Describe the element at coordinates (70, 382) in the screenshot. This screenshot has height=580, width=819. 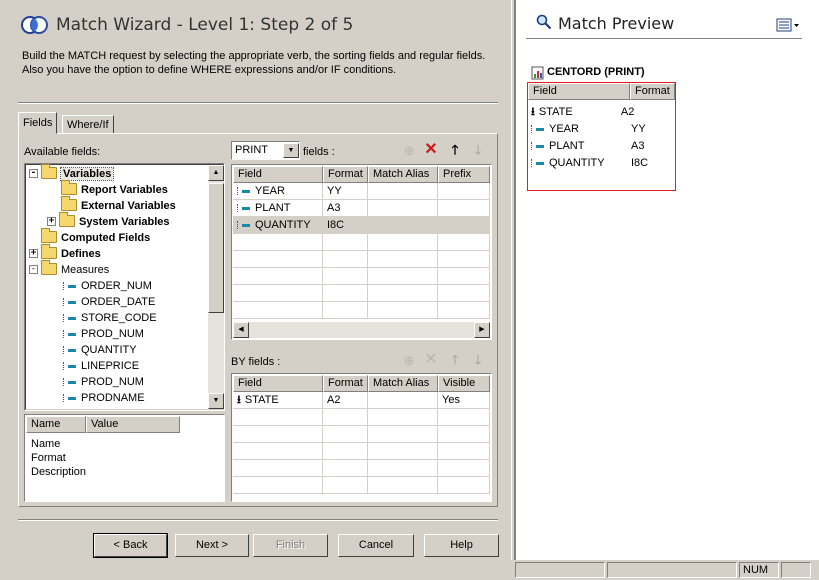
I see `field-icon` at that location.